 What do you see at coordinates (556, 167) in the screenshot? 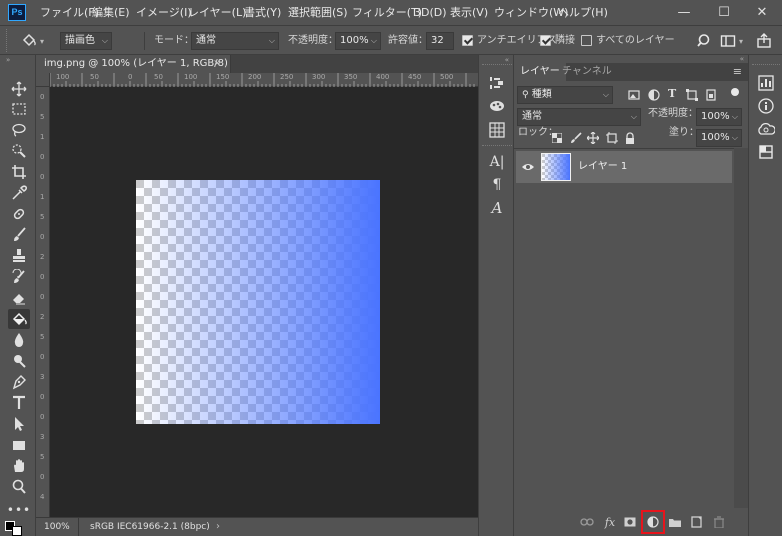
I see `layer-thumbnail` at bounding box center [556, 167].